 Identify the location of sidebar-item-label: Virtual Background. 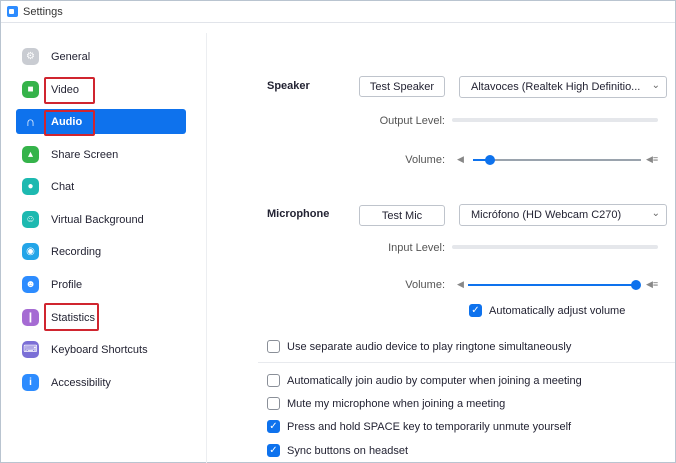
(97, 219).